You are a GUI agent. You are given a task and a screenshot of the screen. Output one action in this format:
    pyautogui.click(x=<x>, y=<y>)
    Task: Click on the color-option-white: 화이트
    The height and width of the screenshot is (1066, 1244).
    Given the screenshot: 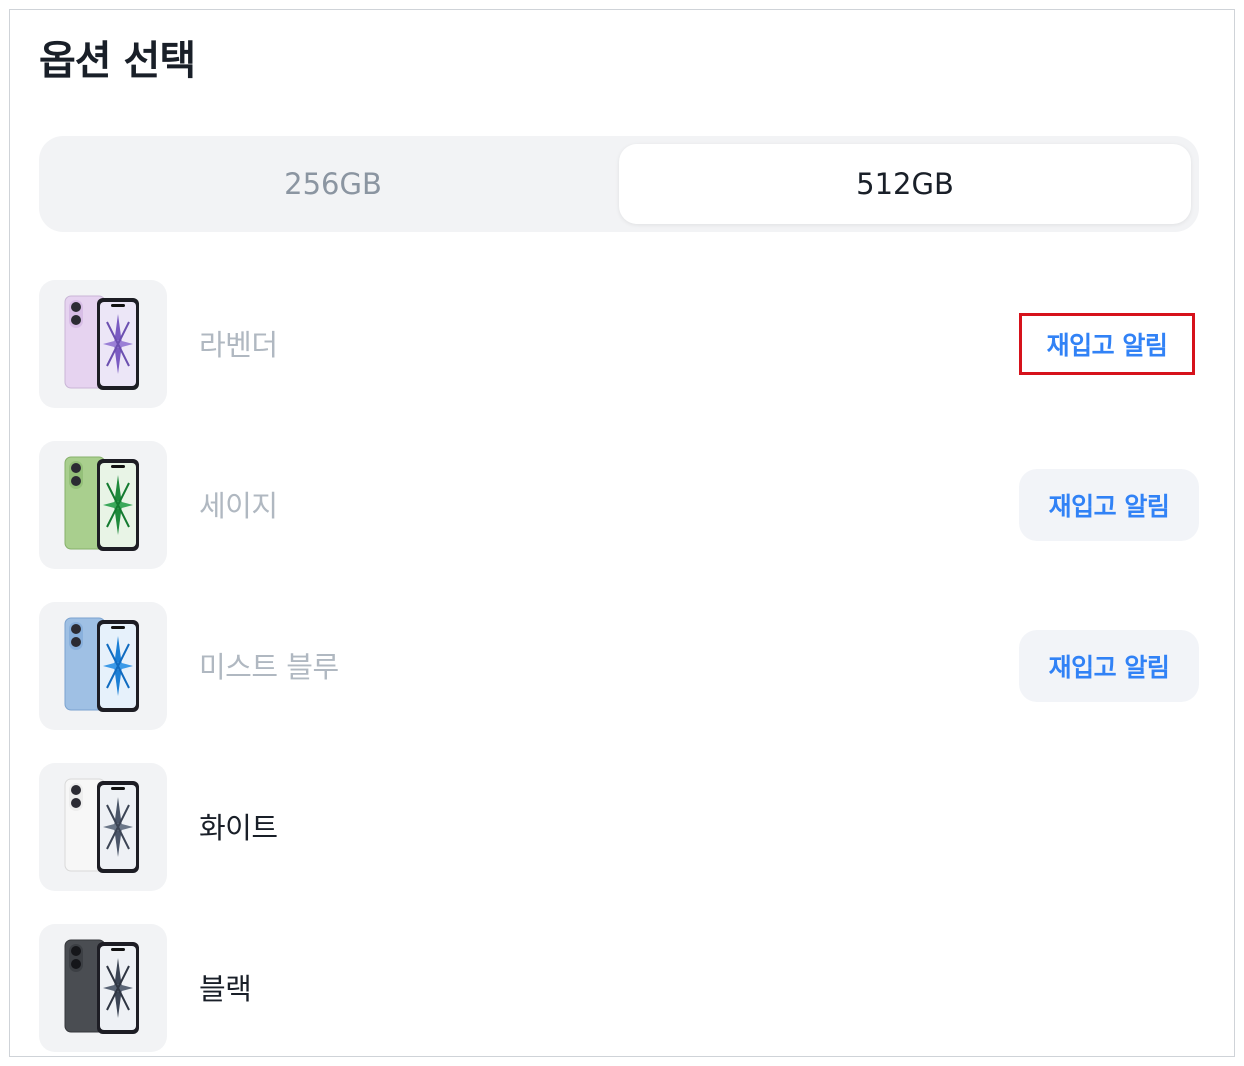 What is the action you would take?
    pyautogui.click(x=619, y=827)
    